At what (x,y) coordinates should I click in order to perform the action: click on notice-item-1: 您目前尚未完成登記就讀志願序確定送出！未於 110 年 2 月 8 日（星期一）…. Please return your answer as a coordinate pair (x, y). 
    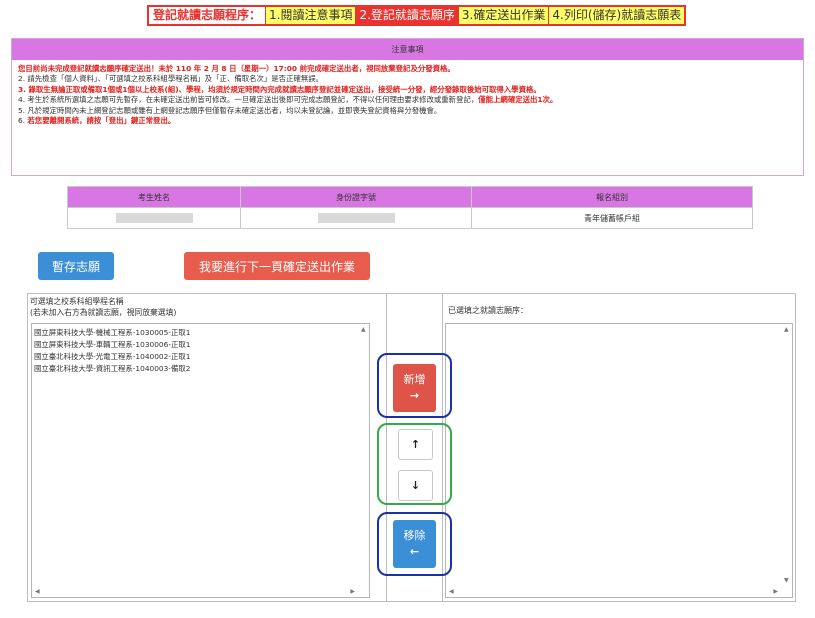
    Looking at the image, I should click on (236, 68).